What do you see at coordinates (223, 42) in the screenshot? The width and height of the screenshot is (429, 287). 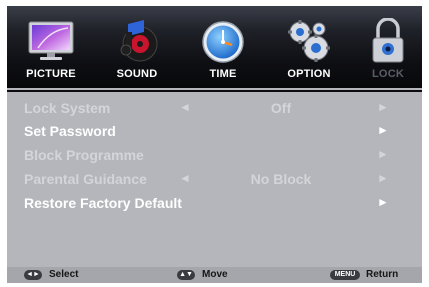 I see `clock-icon` at bounding box center [223, 42].